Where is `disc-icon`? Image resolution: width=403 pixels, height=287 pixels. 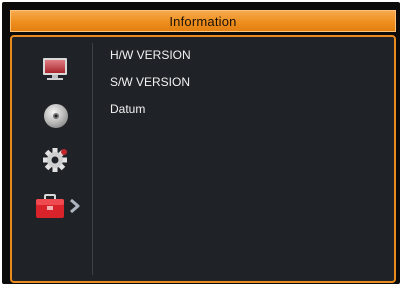
disc-icon is located at coordinates (56, 116).